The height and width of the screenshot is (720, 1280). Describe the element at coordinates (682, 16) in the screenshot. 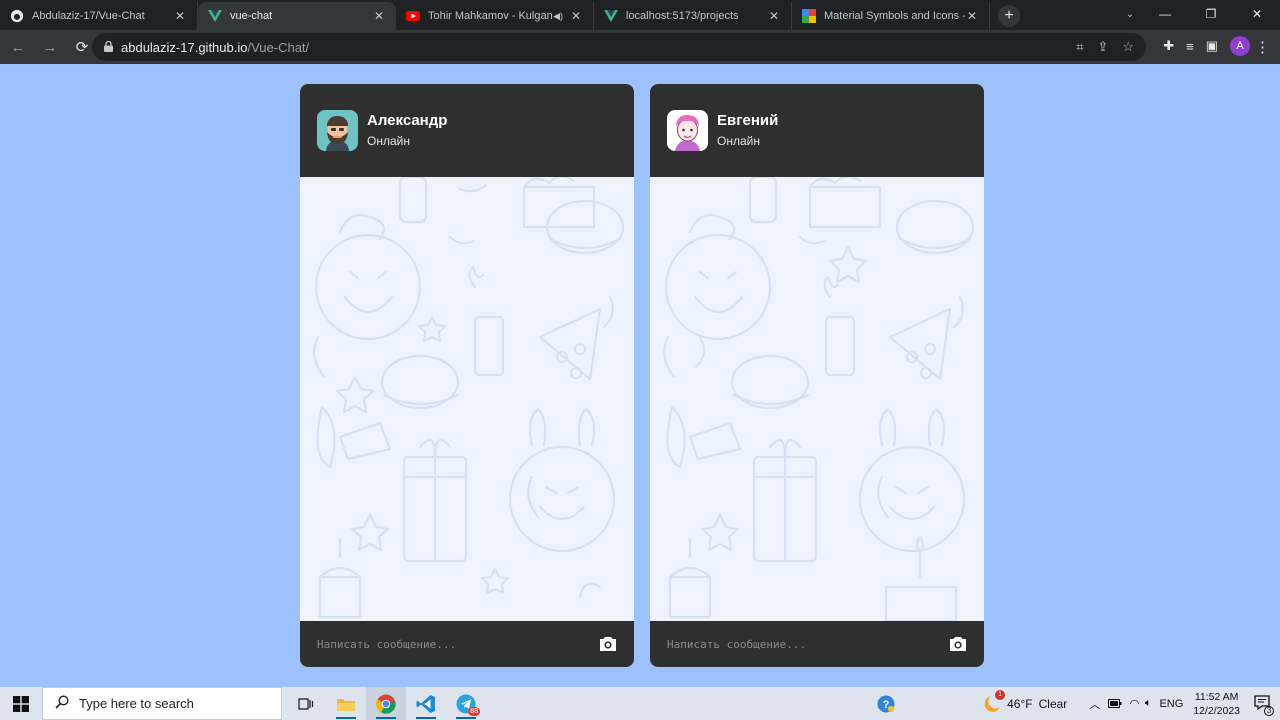

I see `tab-title: localhost:5173/projects` at that location.